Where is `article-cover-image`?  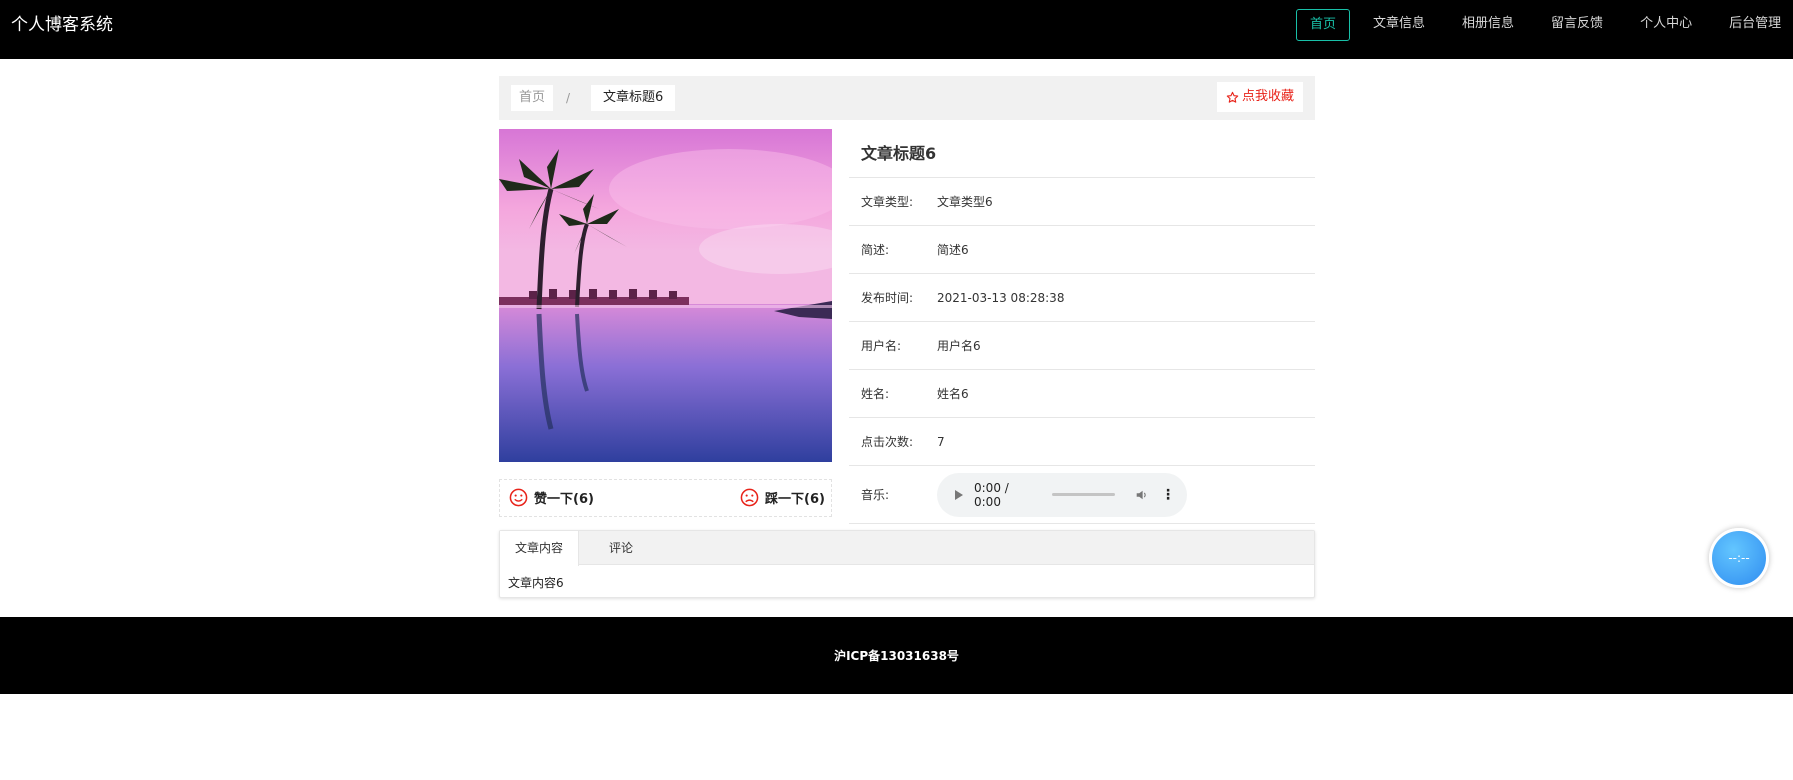 article-cover-image is located at coordinates (665, 295).